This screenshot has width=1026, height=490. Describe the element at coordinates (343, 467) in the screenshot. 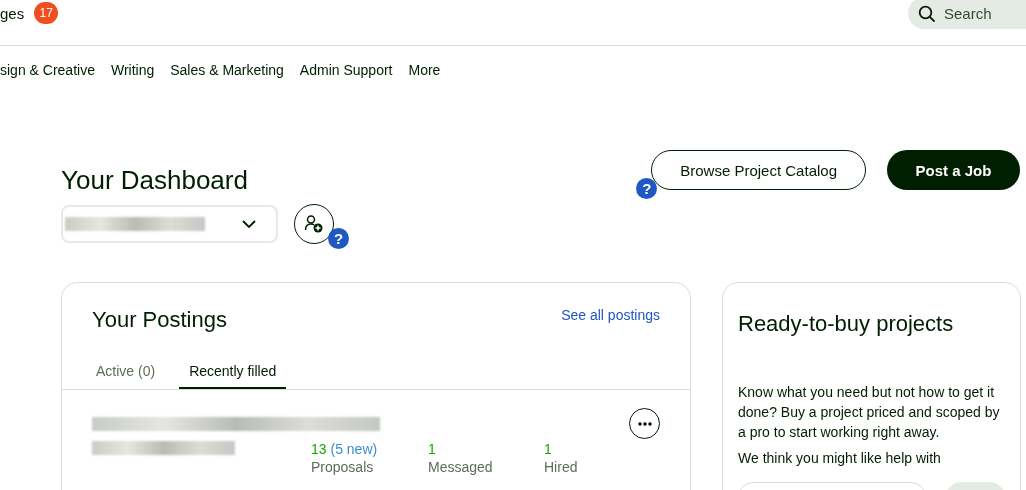

I see `stat-label: Proposals` at that location.